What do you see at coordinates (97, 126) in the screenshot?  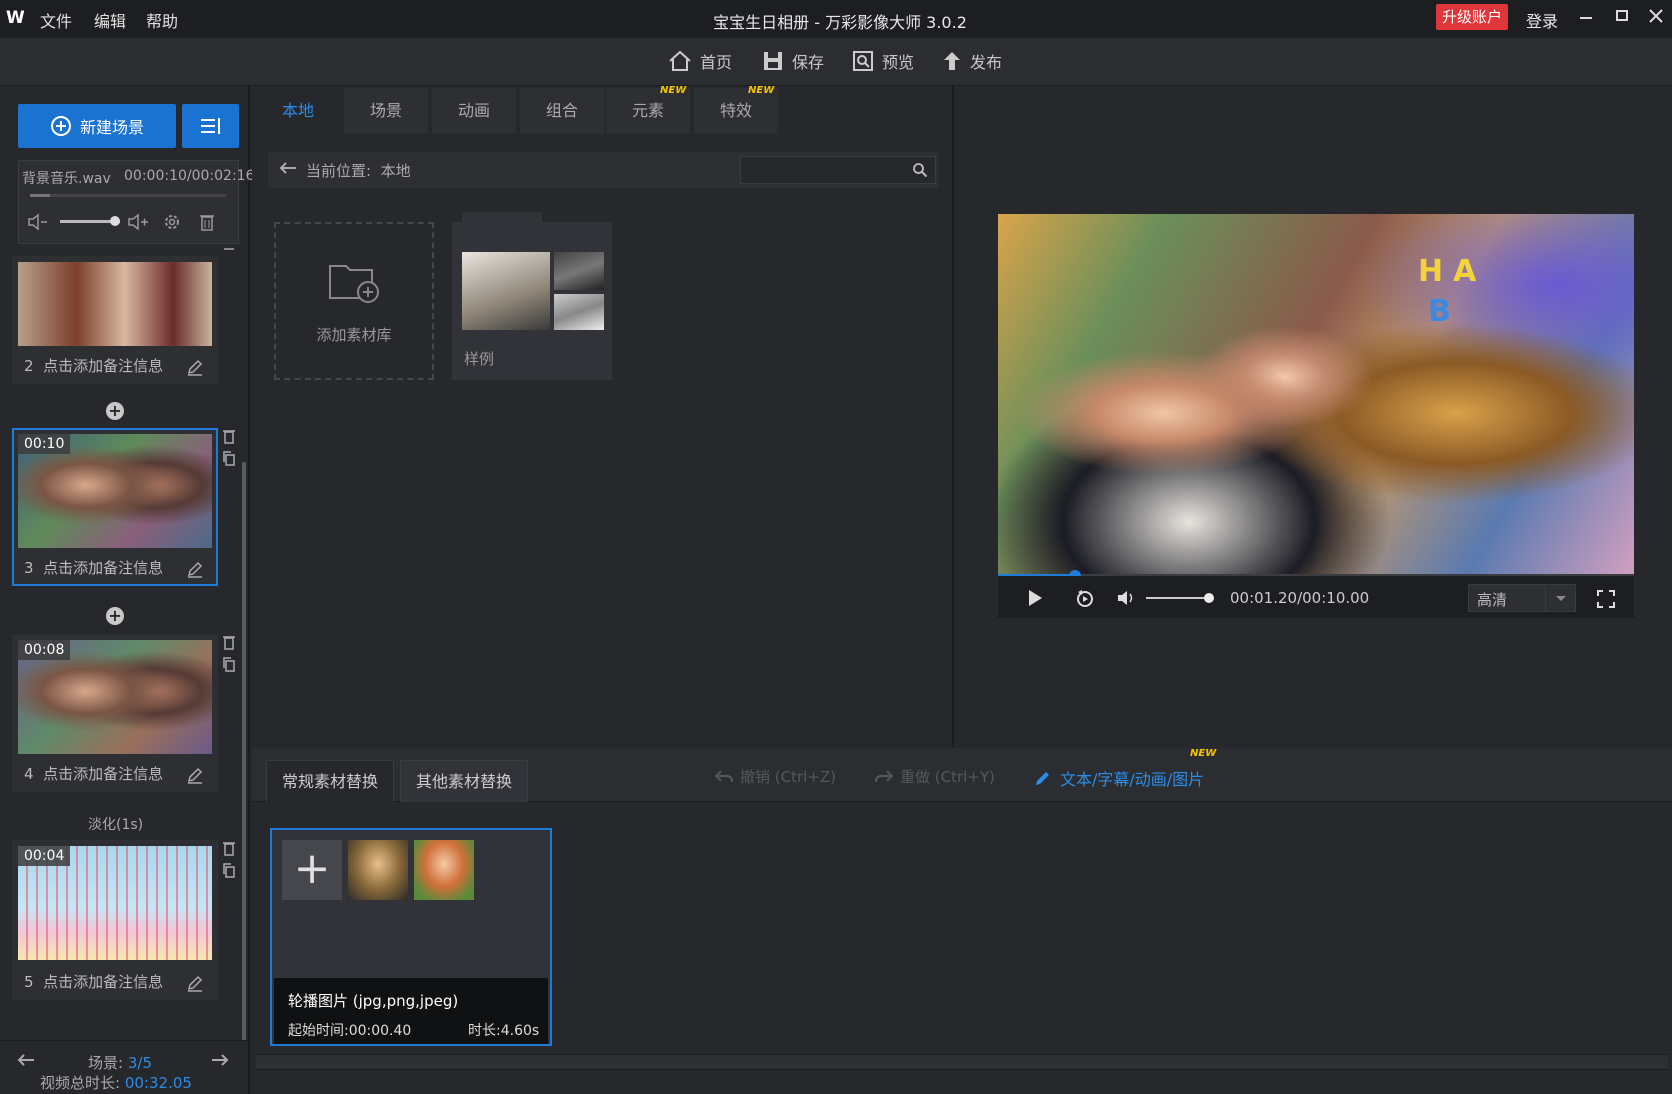 I see `new-scene-button: 新建场景` at bounding box center [97, 126].